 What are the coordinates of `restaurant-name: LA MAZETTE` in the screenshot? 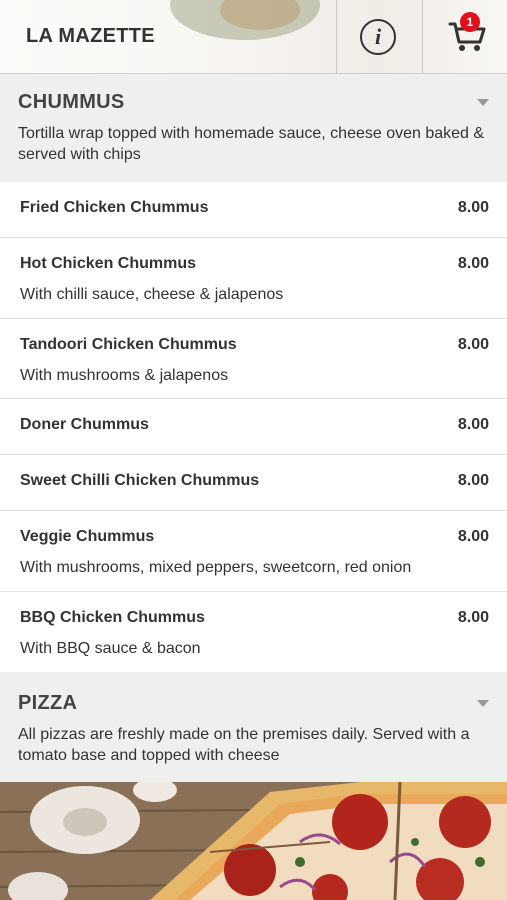 It's located at (90, 36).